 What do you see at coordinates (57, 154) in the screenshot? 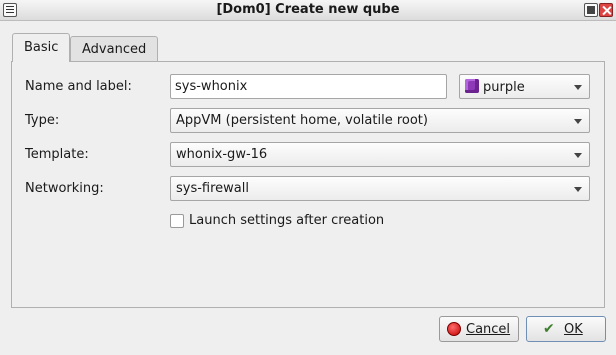
I see `template-label: Template:` at bounding box center [57, 154].